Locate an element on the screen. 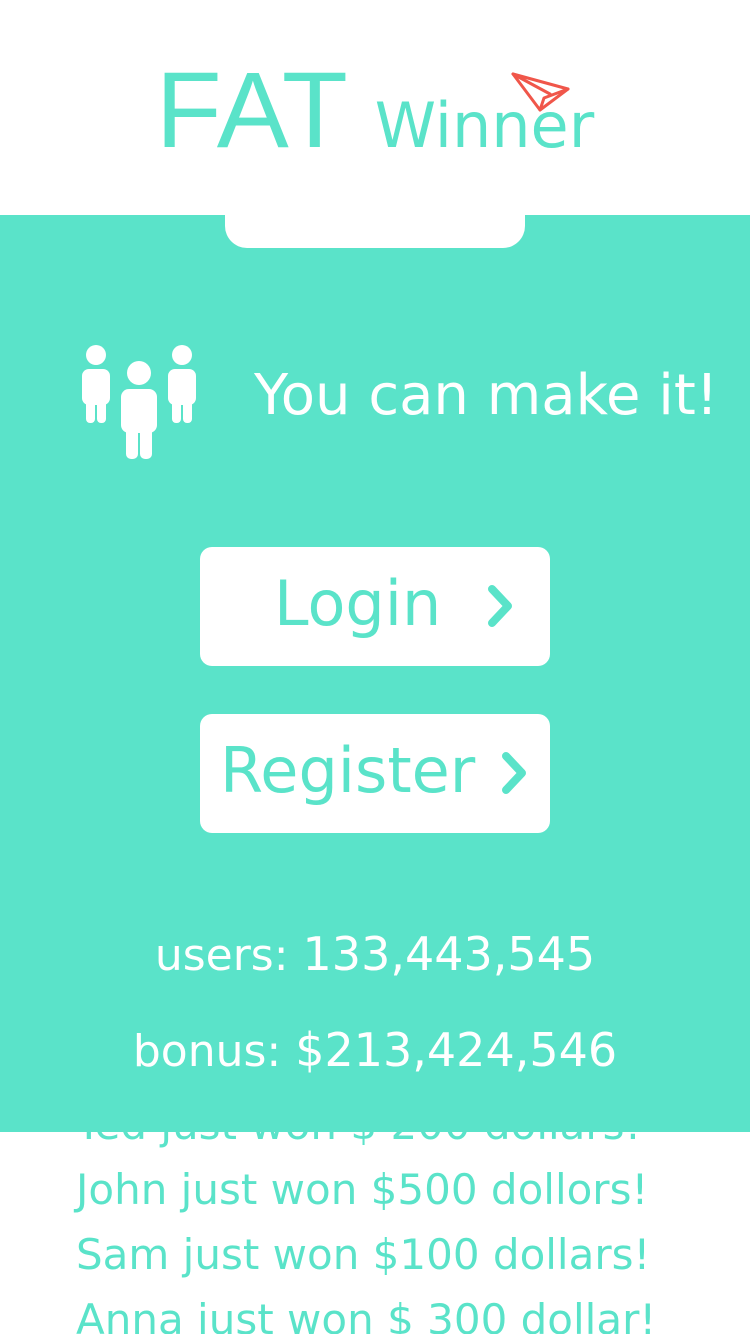 This screenshot has height=1334, width=750. app-logo: FAT Winner is located at coordinates (375, 110).